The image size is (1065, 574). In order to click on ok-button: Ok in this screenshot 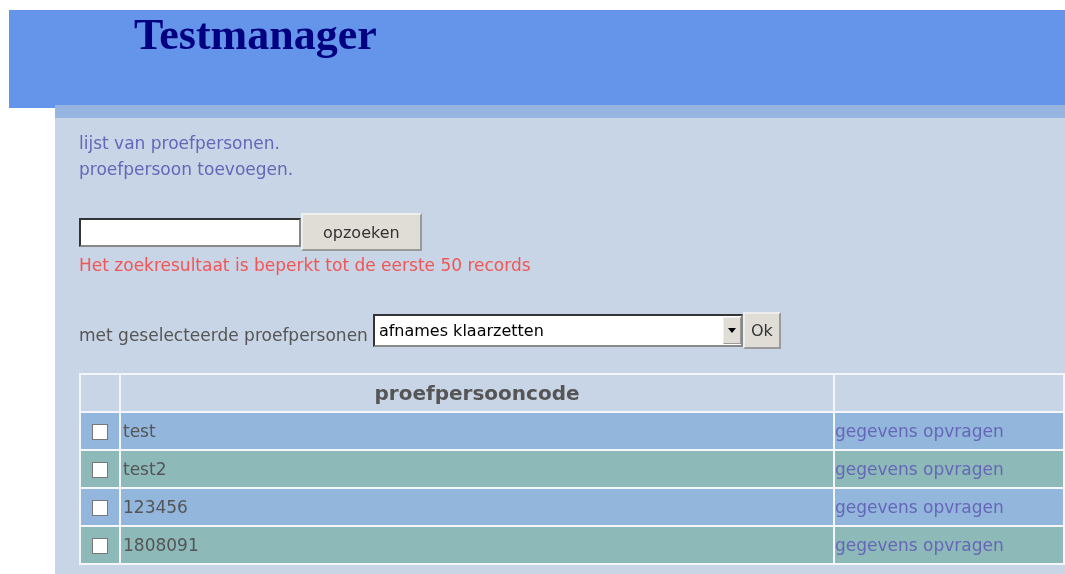, I will do `click(761, 330)`.